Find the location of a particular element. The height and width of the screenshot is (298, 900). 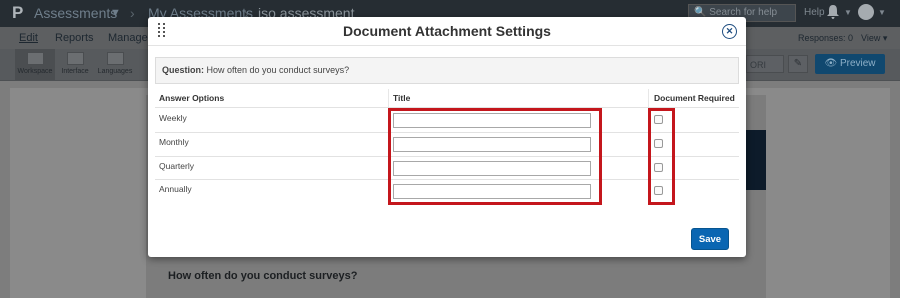

pencil-icon: ✎ is located at coordinates (798, 64).